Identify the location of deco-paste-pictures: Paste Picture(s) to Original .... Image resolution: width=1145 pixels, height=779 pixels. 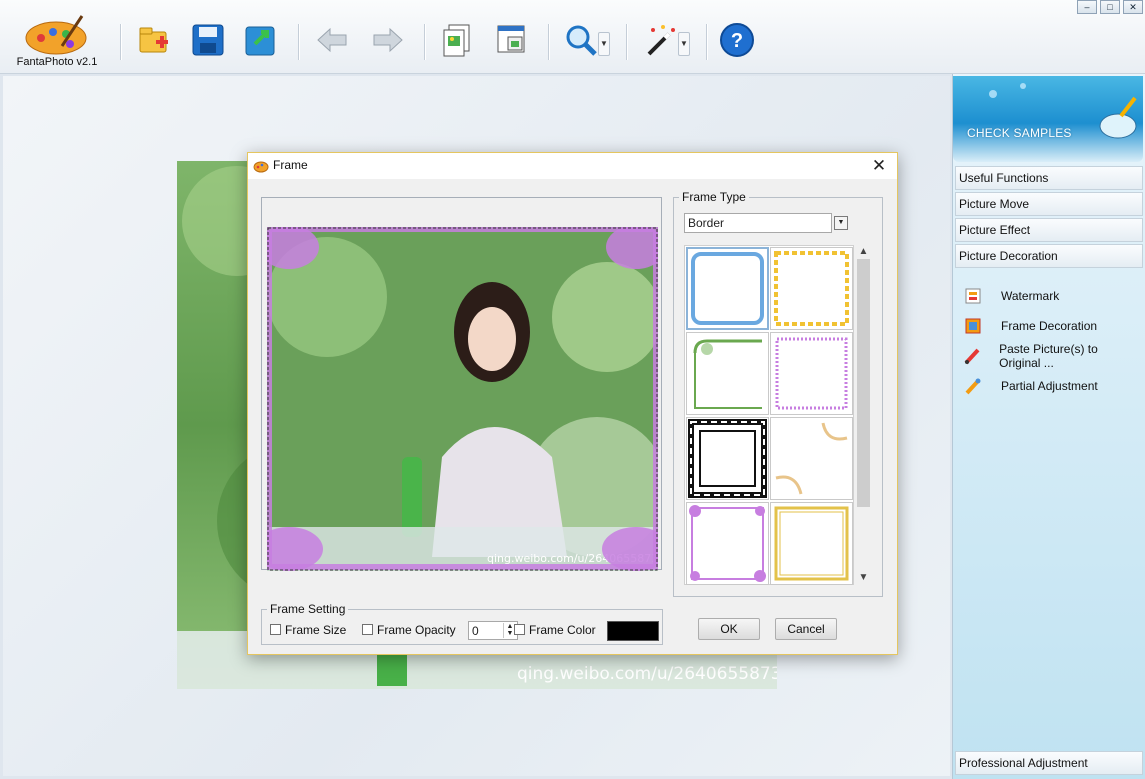
(1052, 356).